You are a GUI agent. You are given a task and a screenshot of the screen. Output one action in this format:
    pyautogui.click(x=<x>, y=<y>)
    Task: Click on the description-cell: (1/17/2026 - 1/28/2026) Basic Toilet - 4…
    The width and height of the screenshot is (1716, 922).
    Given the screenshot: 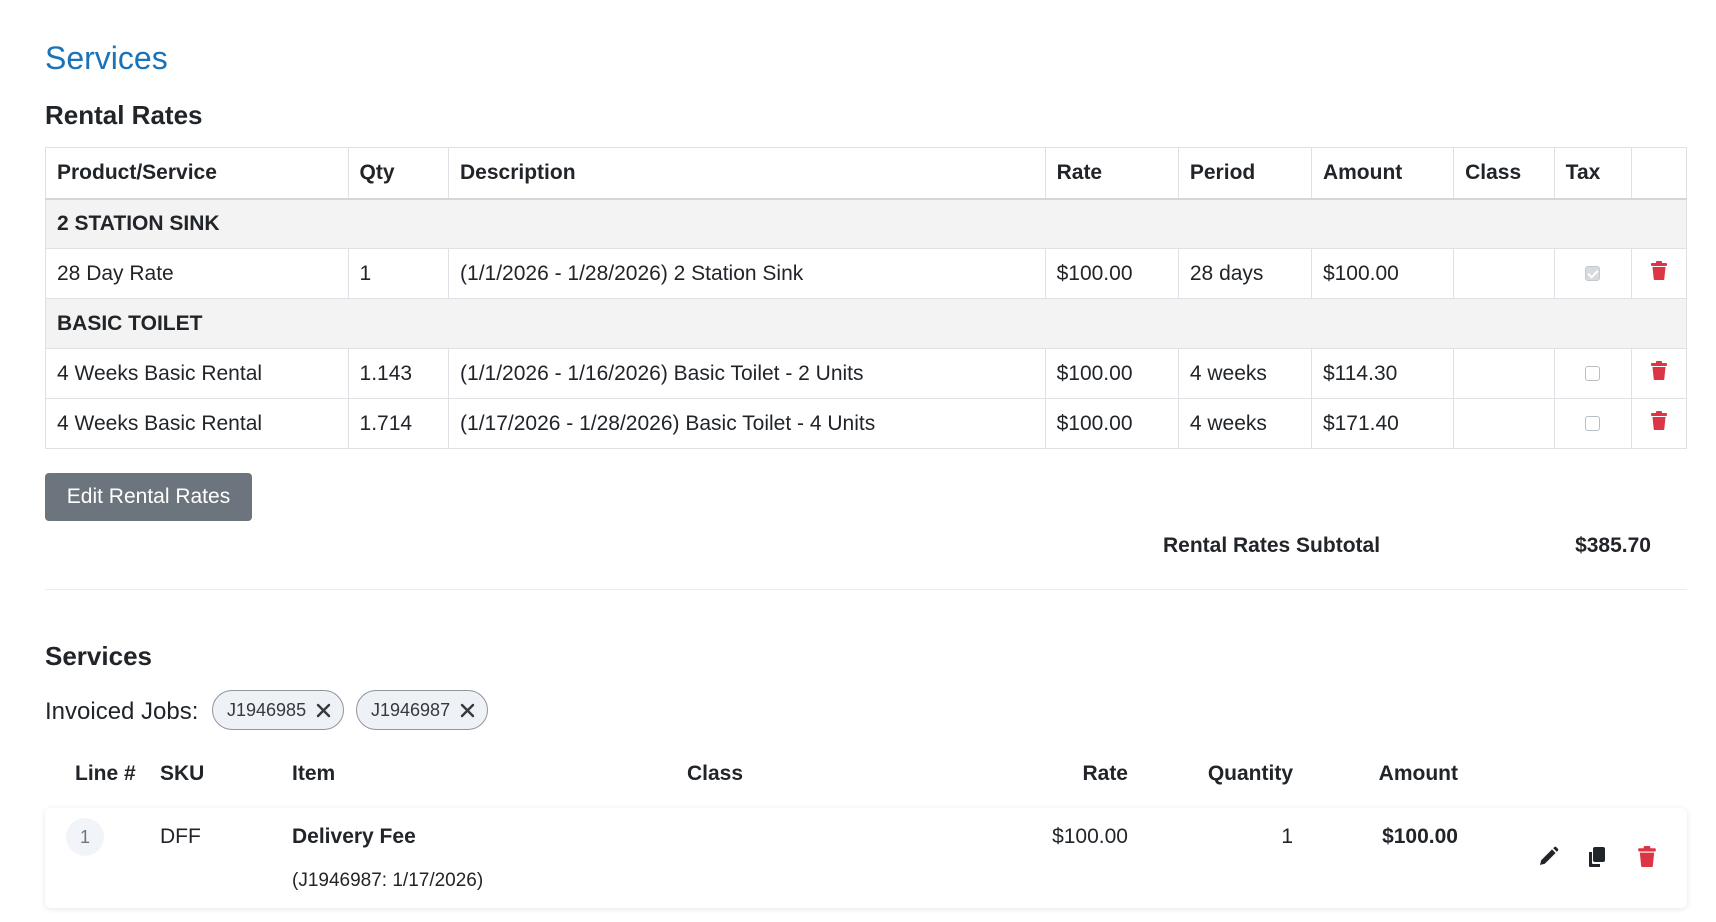 What is the action you would take?
    pyautogui.click(x=747, y=423)
    